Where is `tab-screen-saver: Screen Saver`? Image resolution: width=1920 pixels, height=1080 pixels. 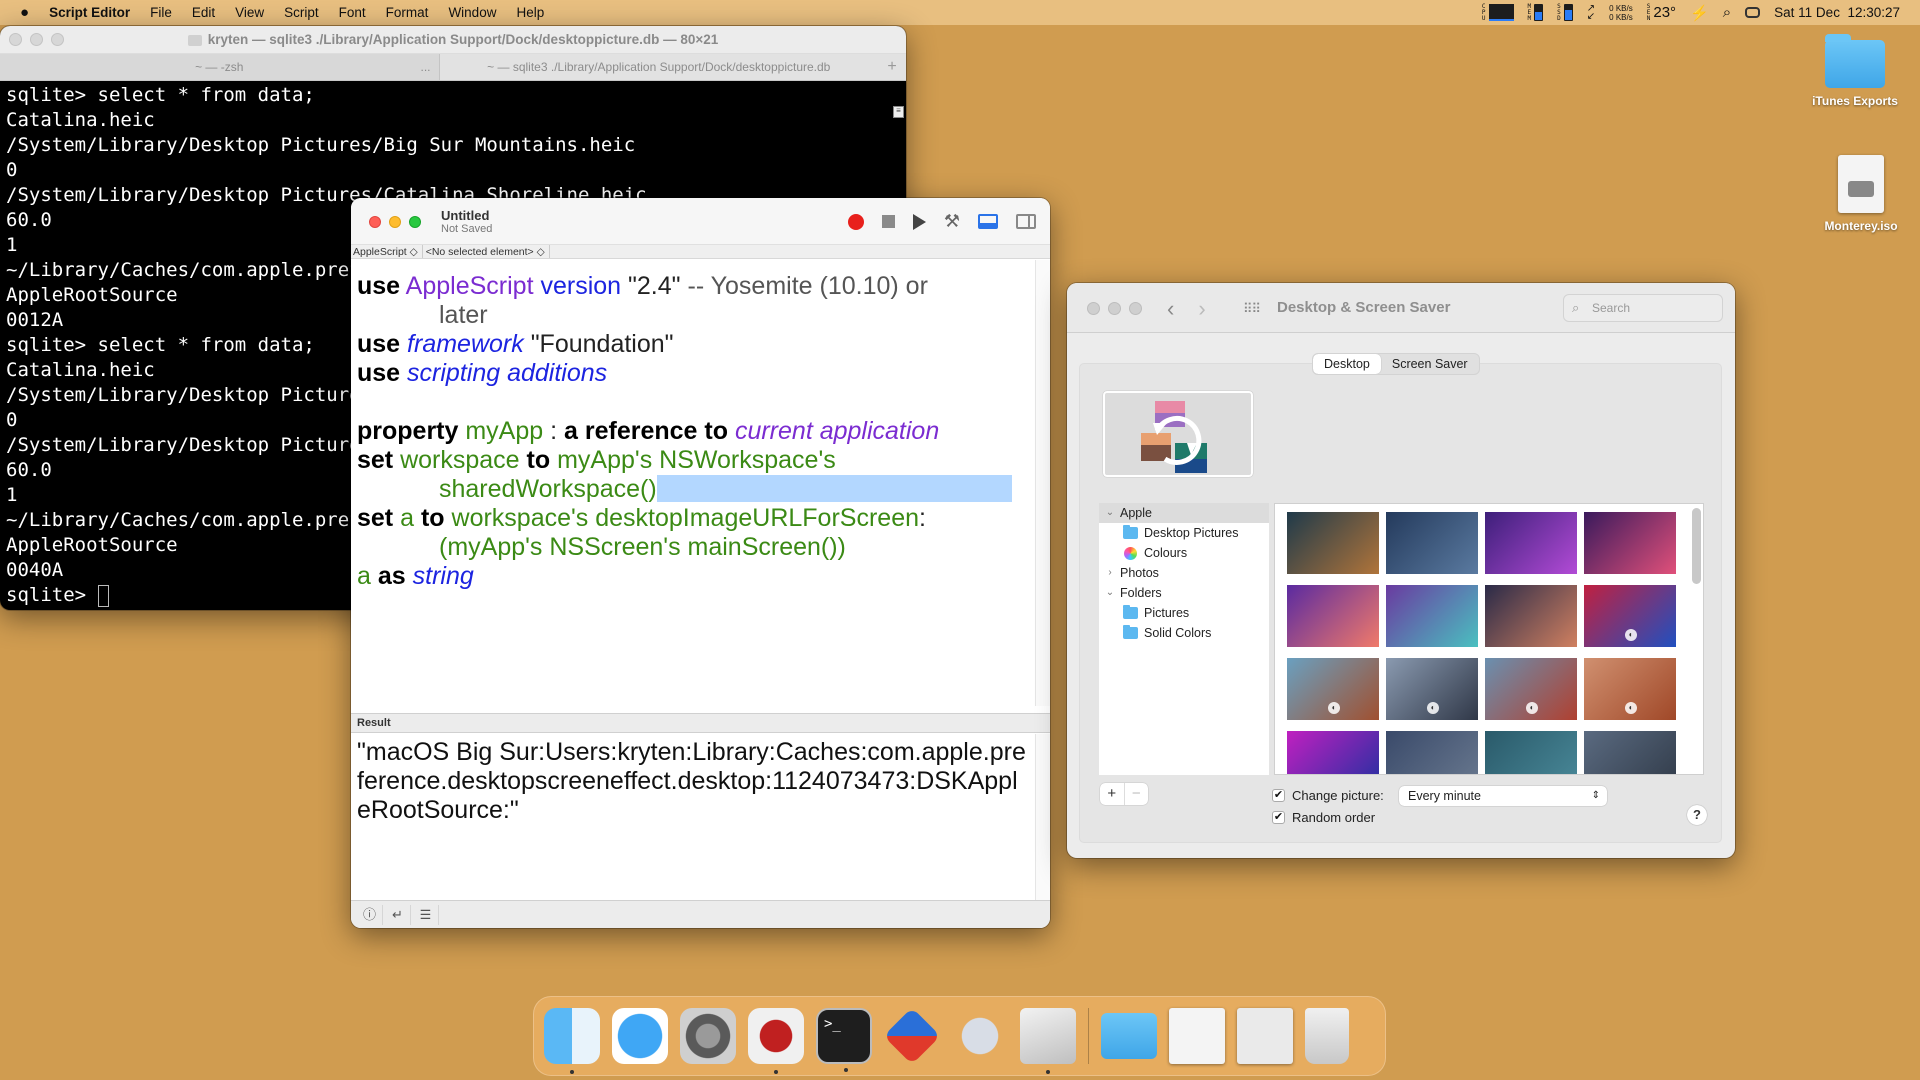
tab-screen-saver: Screen Saver is located at coordinates (1430, 364).